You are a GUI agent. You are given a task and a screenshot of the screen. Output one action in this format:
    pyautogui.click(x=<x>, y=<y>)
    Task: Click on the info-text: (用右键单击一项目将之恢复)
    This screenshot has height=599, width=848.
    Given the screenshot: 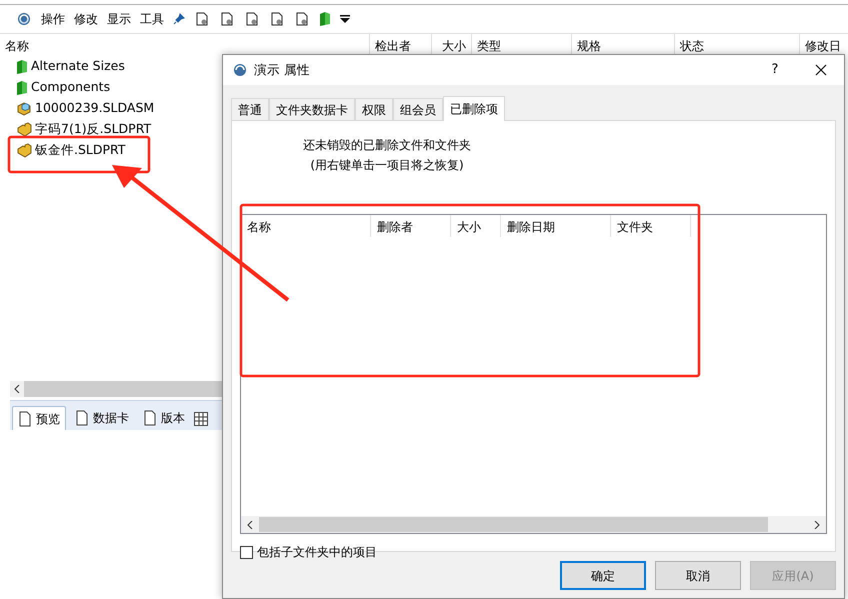 What is the action you would take?
    pyautogui.click(x=387, y=165)
    